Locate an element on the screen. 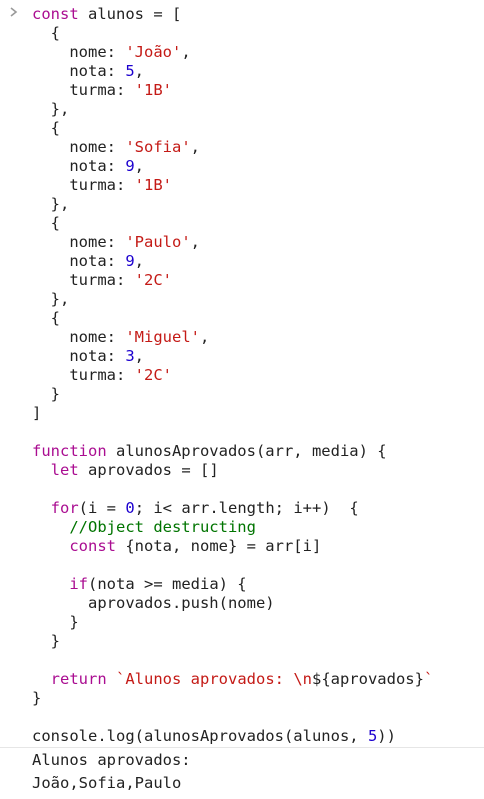  code-line: nota: 3, is located at coordinates (88, 356).